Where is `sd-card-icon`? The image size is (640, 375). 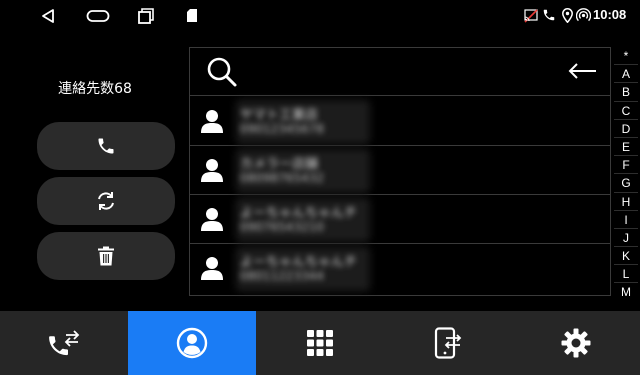 sd-card-icon is located at coordinates (192, 15).